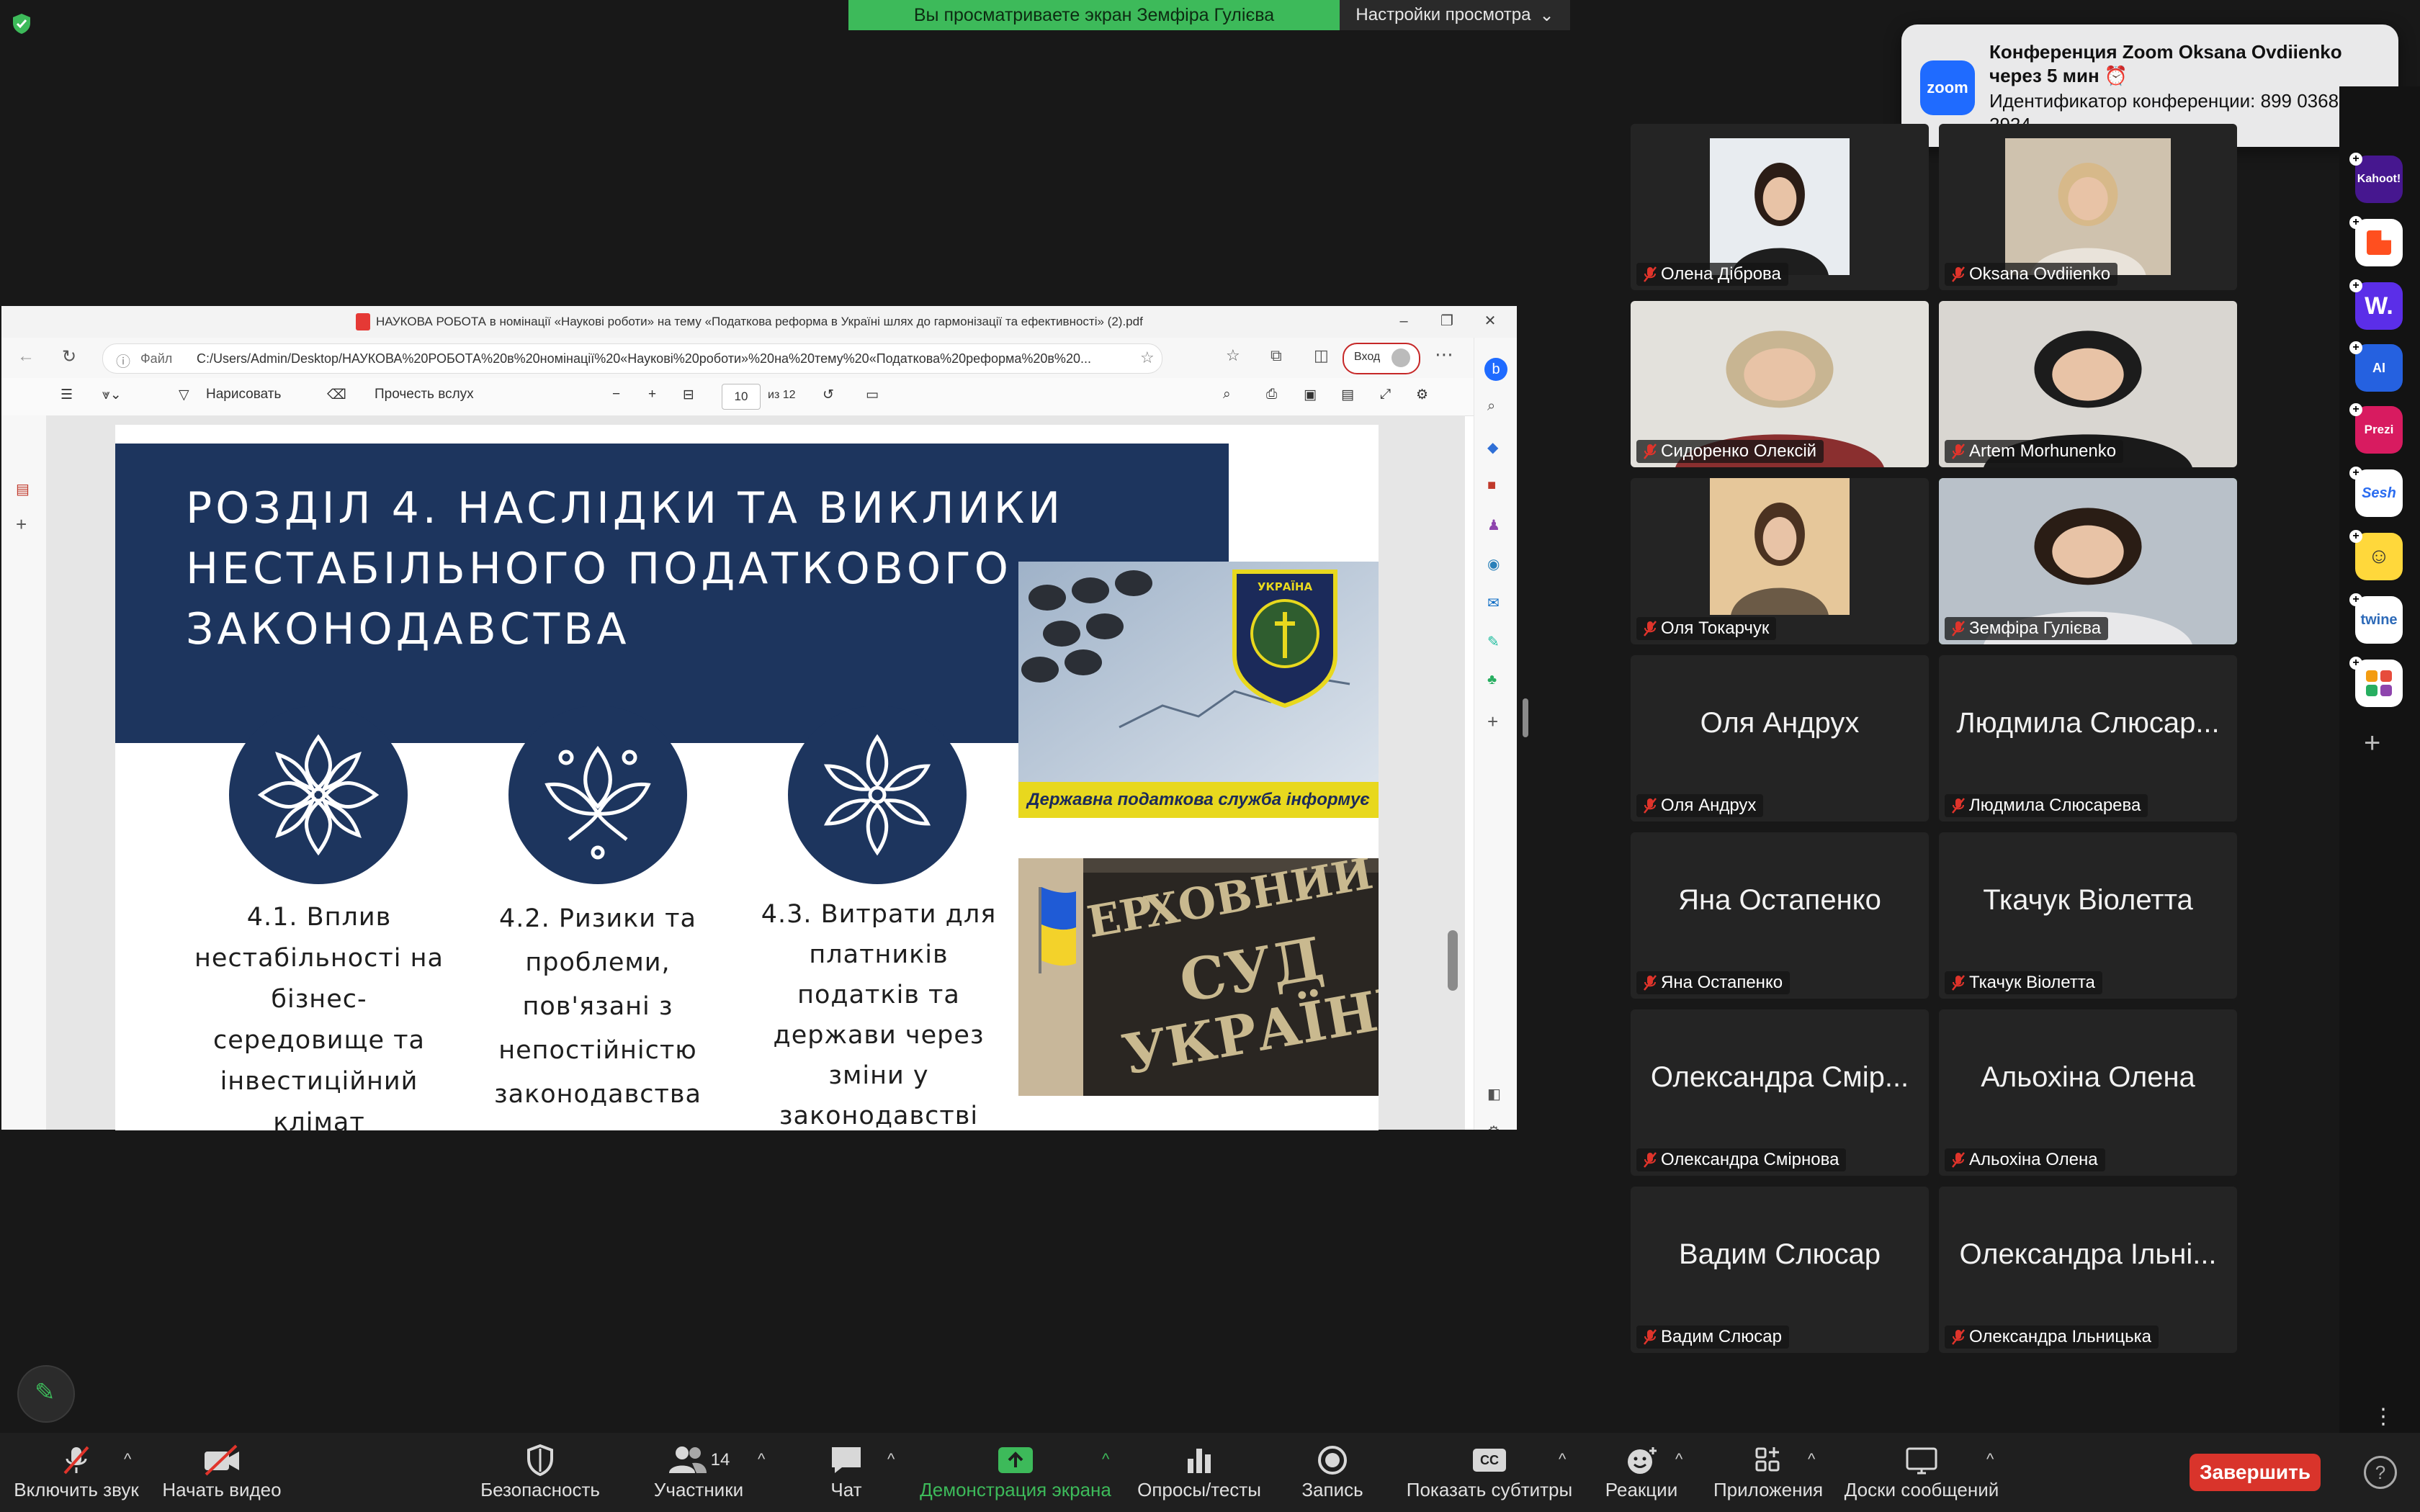 Image resolution: width=2420 pixels, height=1512 pixels. I want to click on fullscreen-icon: ⤢, so click(1385, 394).